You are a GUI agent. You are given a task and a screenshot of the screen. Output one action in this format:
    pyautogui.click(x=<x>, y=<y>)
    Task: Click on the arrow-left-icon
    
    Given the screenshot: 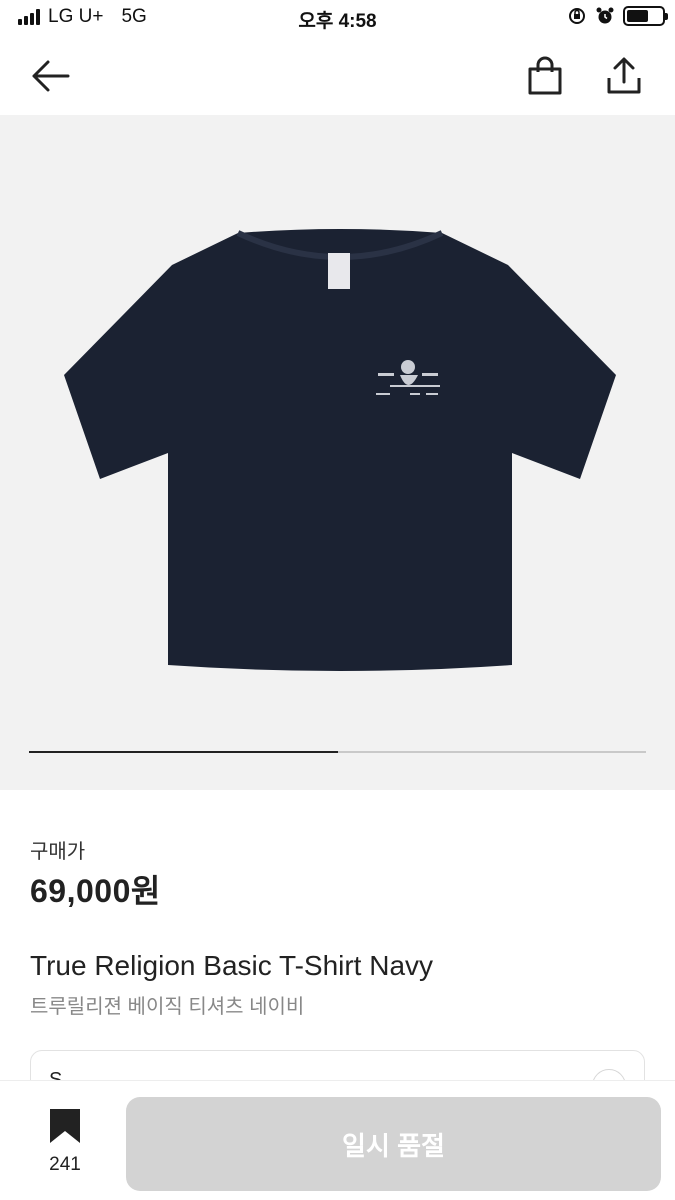 What is the action you would take?
    pyautogui.click(x=51, y=76)
    